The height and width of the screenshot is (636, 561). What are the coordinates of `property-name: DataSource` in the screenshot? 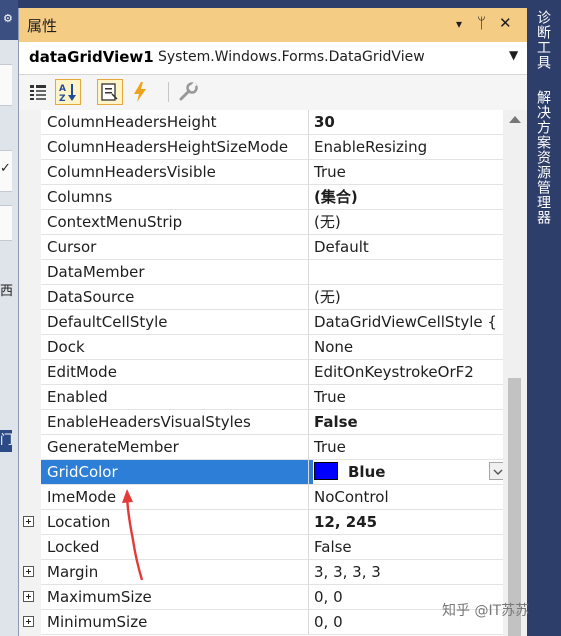 It's located at (177, 297).